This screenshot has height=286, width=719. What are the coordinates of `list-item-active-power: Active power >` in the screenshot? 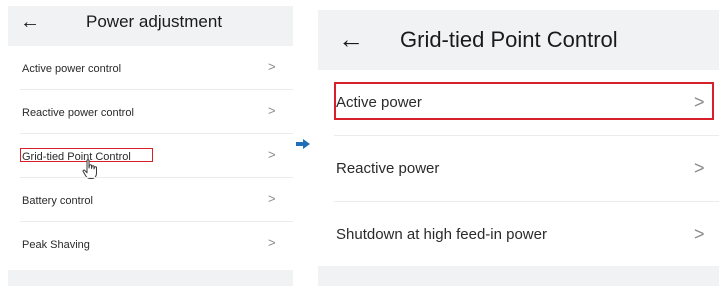 It's located at (518, 103).